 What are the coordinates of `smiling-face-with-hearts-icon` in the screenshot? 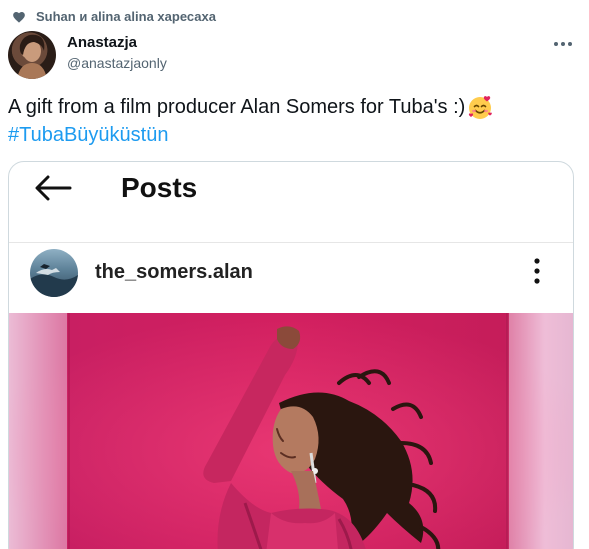 It's located at (480, 107).